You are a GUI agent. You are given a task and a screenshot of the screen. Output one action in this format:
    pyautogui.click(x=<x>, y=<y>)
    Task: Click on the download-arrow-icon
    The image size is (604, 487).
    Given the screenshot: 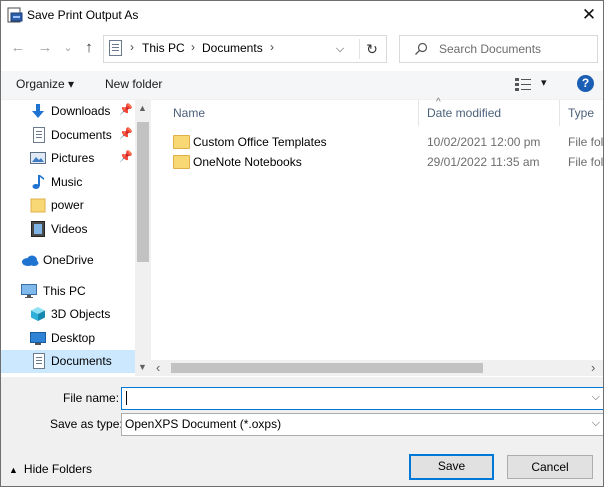 What is the action you would take?
    pyautogui.click(x=38, y=111)
    